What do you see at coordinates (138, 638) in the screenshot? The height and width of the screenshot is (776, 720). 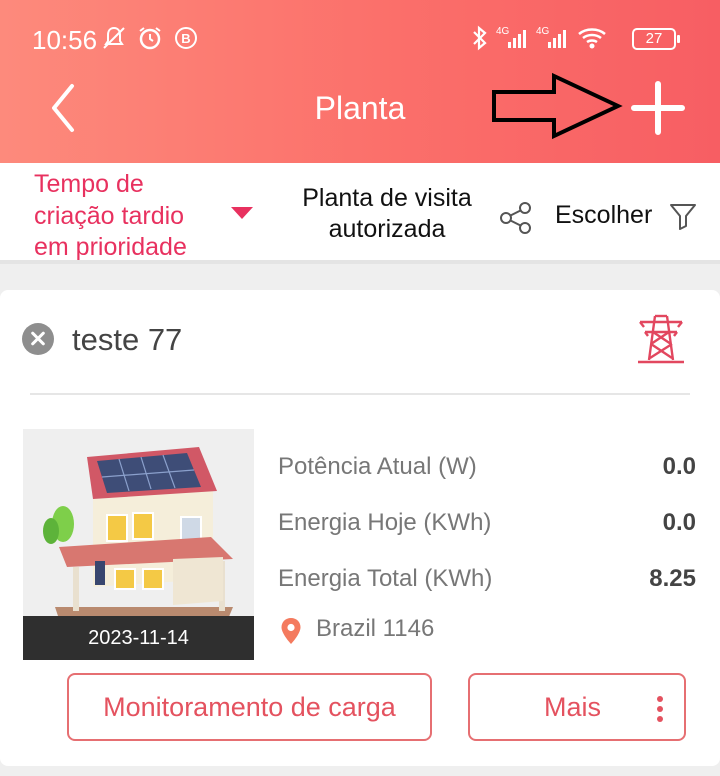 I see `plant-creation-date: 2023-11-14` at bounding box center [138, 638].